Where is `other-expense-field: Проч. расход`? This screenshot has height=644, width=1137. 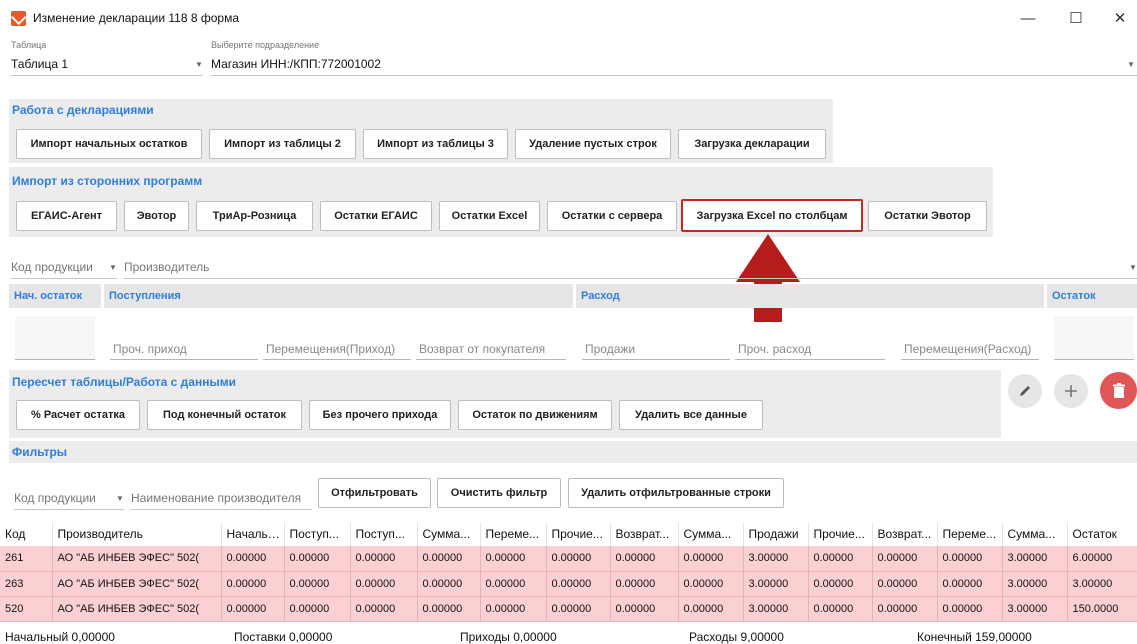 other-expense-field: Проч. расход is located at coordinates (810, 349).